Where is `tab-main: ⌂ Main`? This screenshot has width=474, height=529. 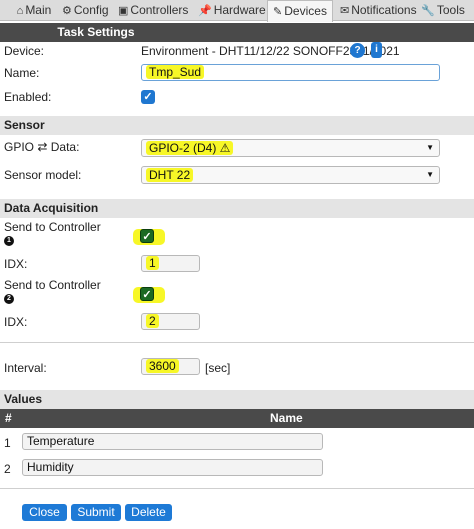 tab-main: ⌂ Main is located at coordinates (34, 10).